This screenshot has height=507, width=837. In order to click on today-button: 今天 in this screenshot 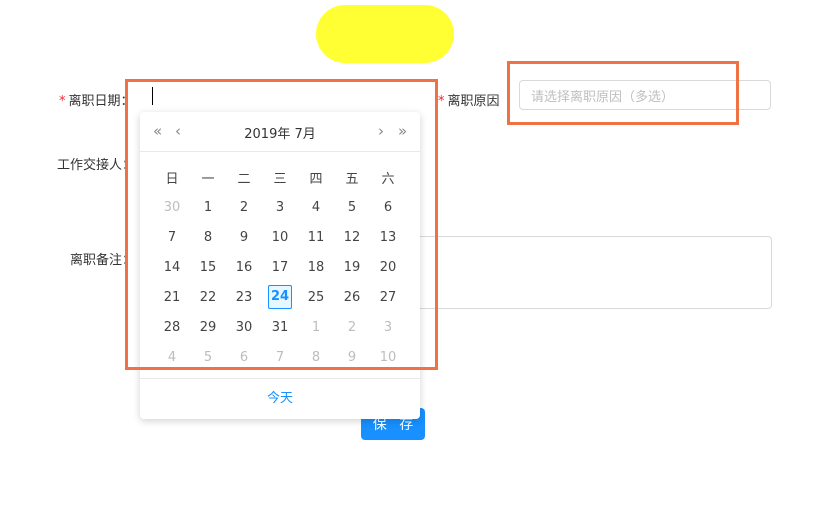, I will do `click(280, 398)`.